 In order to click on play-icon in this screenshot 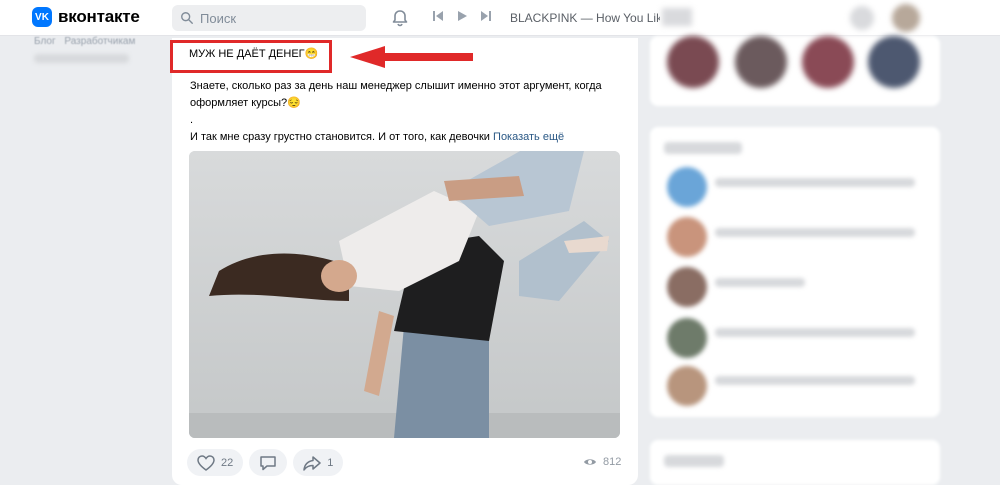, I will do `click(462, 16)`.